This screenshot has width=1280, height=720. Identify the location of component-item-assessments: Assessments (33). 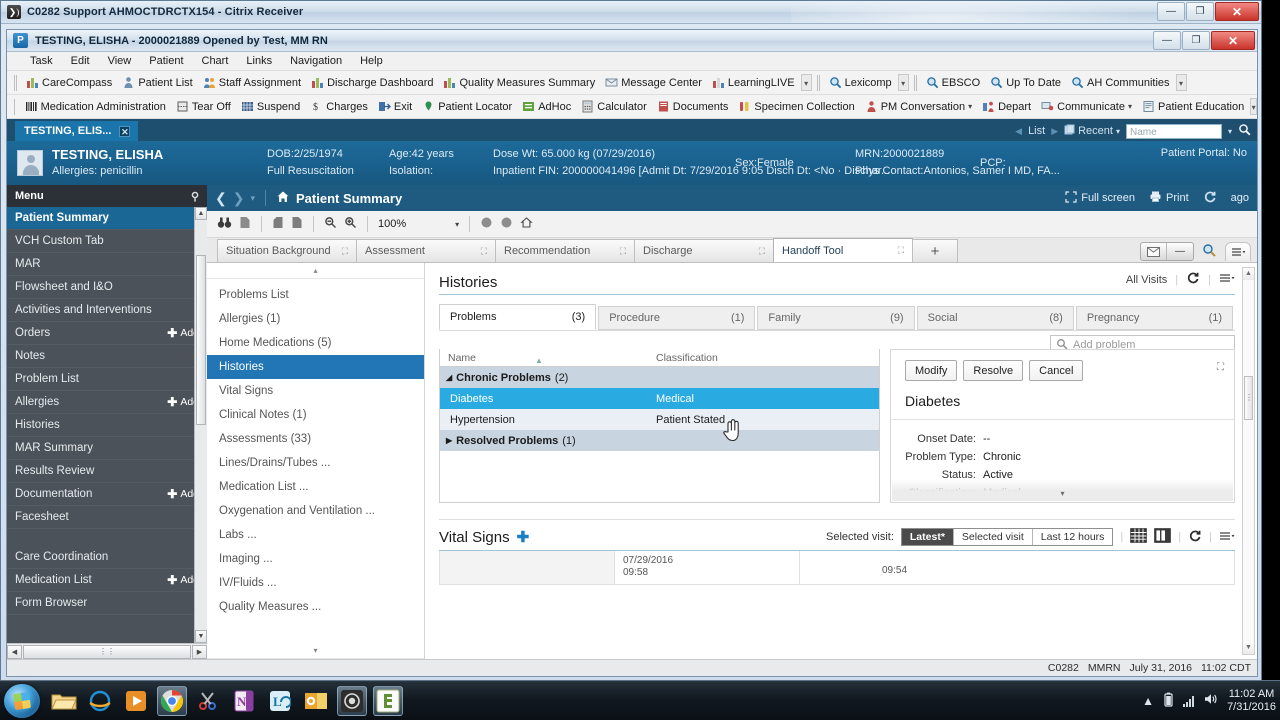
(315, 439).